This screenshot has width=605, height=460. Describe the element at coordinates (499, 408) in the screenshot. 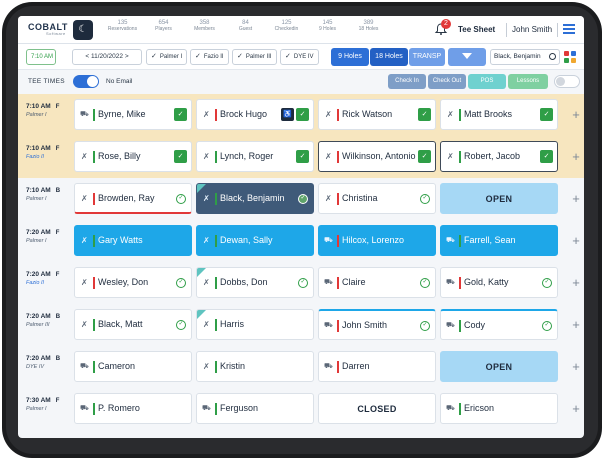

I see `player-slot: ⛟ Ericson` at that location.